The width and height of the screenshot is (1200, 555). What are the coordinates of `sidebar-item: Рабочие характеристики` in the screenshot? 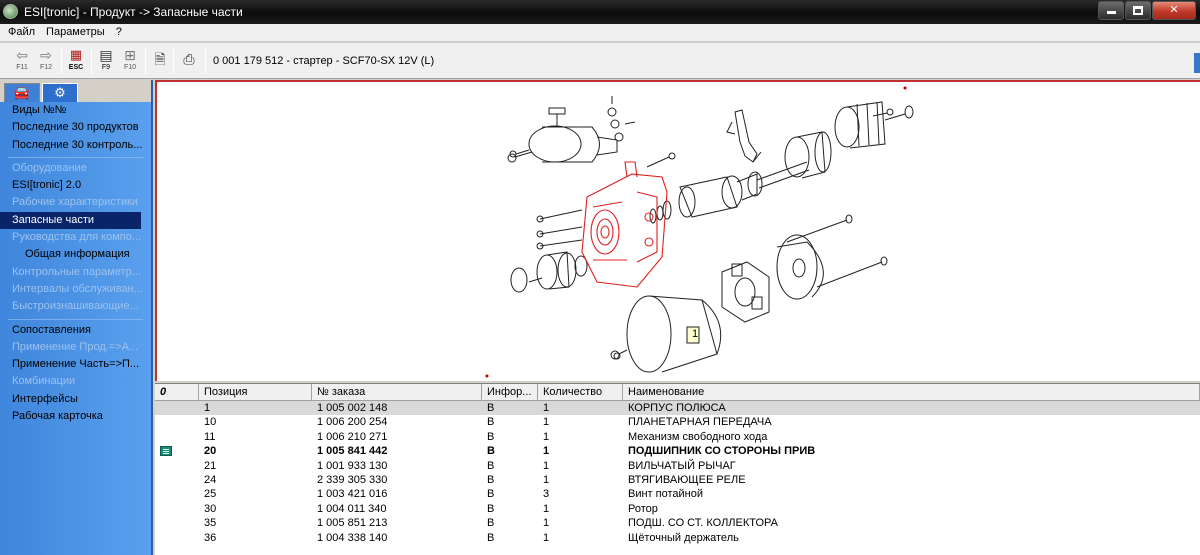 It's located at (75, 202).